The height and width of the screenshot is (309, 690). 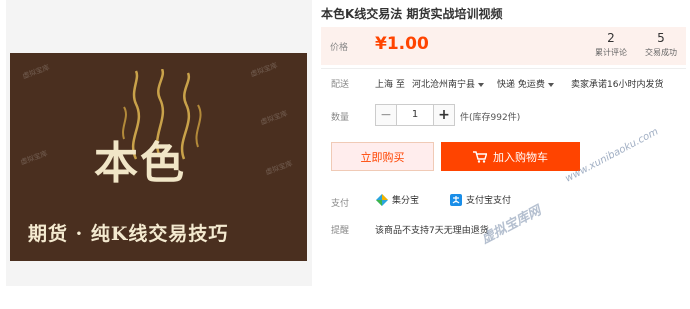 I want to click on buy-now-label: 立即购买, so click(x=382, y=157).